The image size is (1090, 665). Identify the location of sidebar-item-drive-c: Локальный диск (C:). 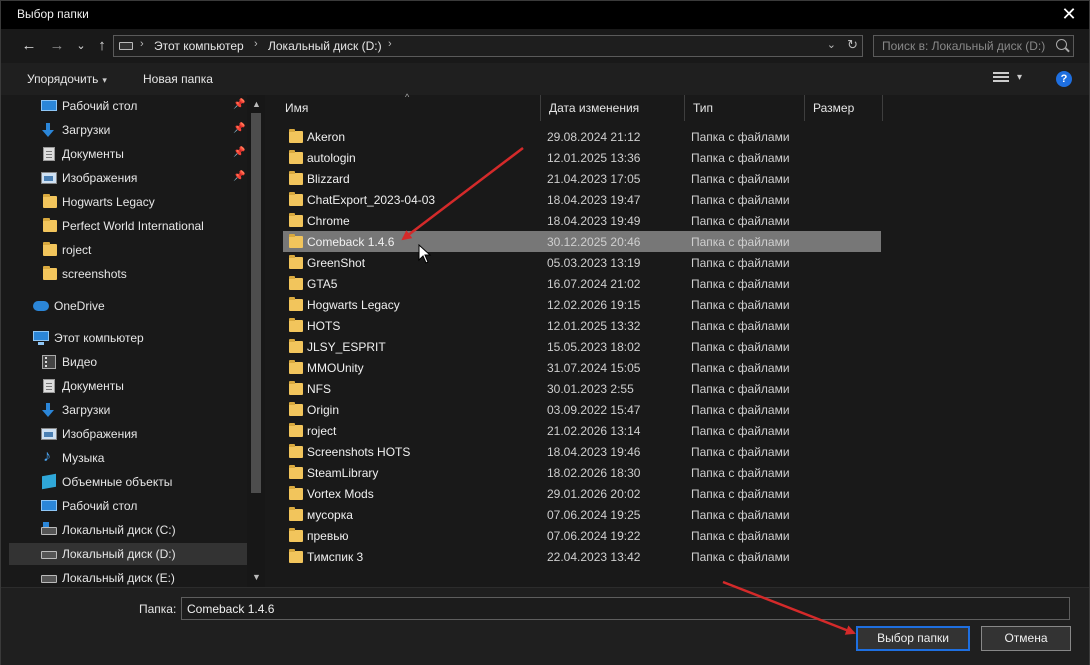
(128, 530).